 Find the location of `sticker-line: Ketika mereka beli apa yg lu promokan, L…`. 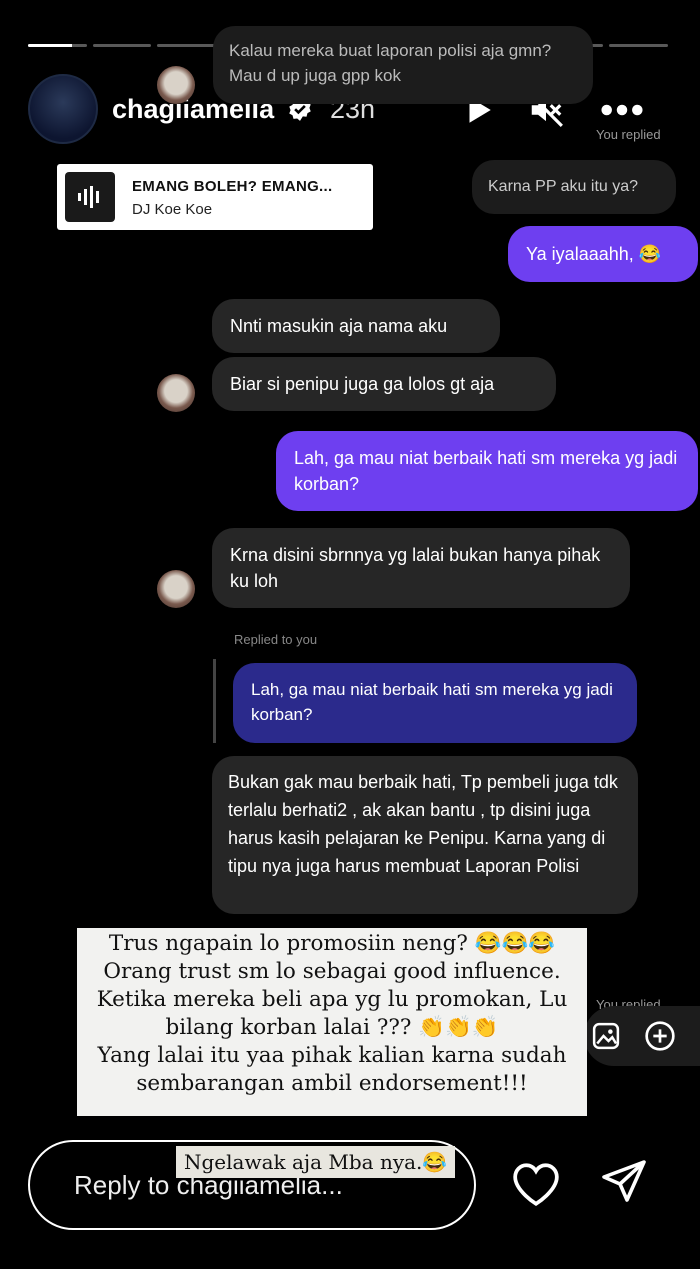

sticker-line: Ketika mereka beli apa yg lu promokan, L… is located at coordinates (332, 999).